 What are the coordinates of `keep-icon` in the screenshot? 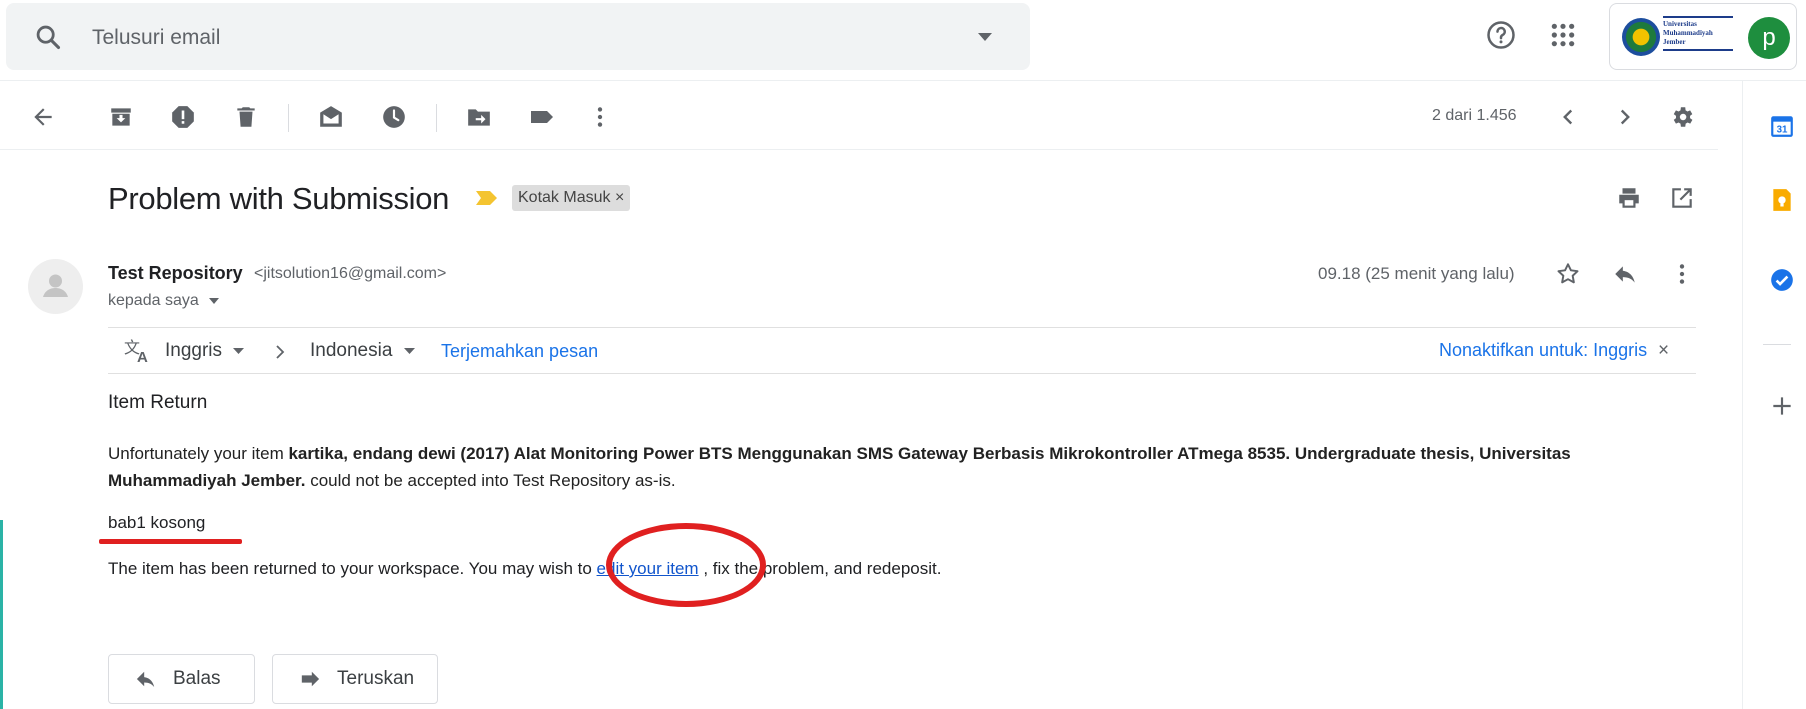 It's located at (1782, 200).